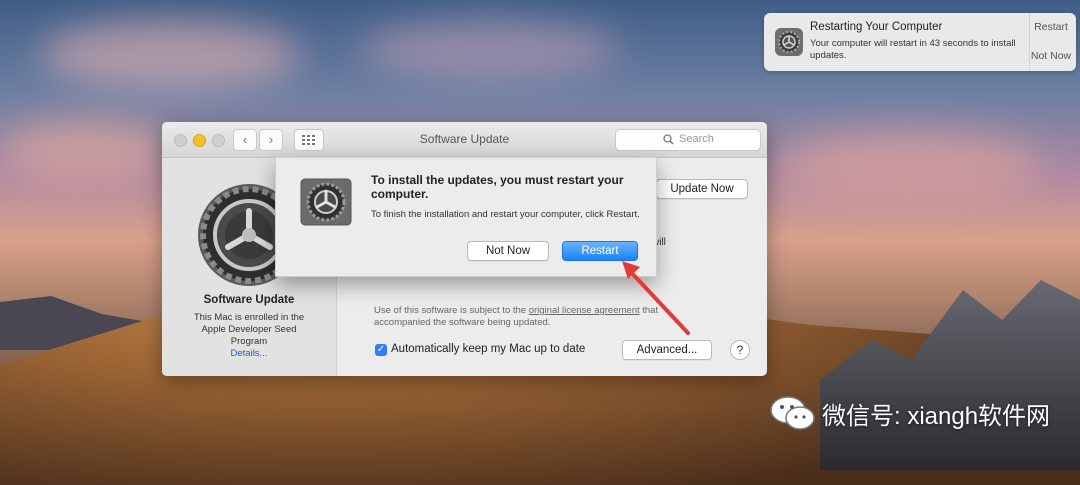 Image resolution: width=1080 pixels, height=485 pixels. I want to click on help-button: ?, so click(740, 350).